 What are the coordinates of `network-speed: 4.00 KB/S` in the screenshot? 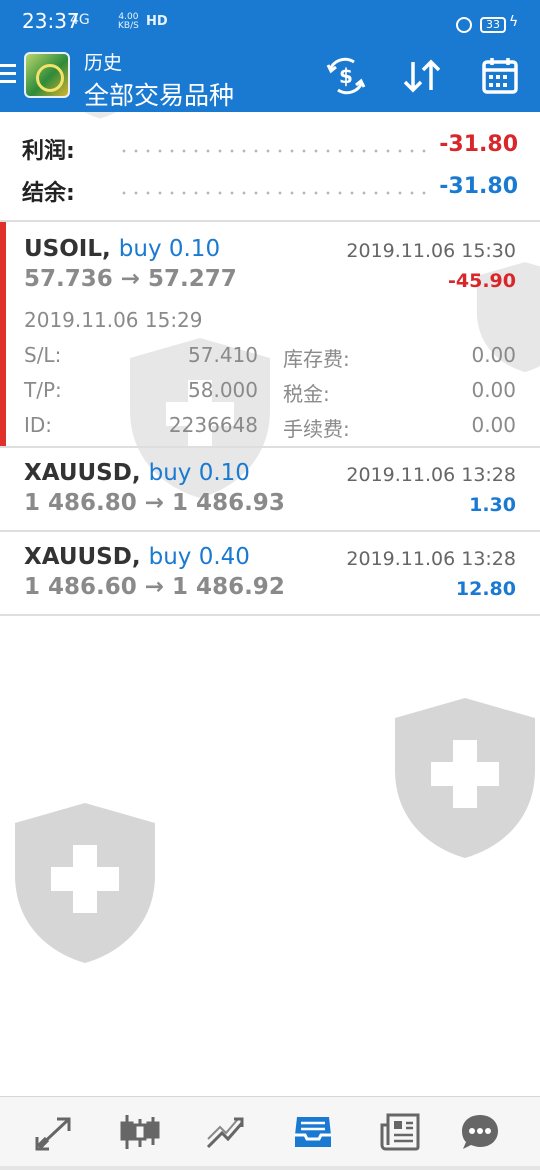 It's located at (128, 22).